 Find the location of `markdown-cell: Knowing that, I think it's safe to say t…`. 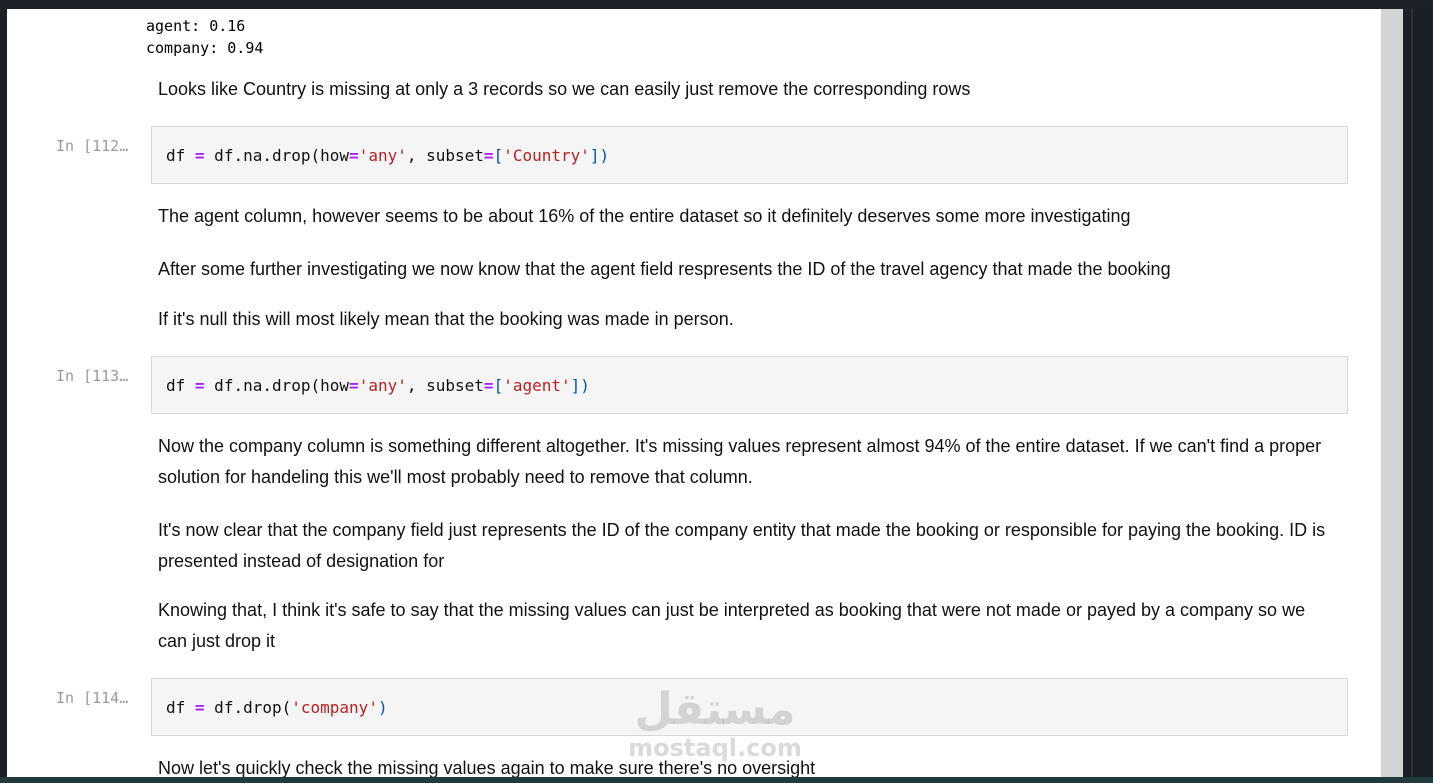

markdown-cell: Knowing that, I think it's safe to say t… is located at coordinates (732, 625).